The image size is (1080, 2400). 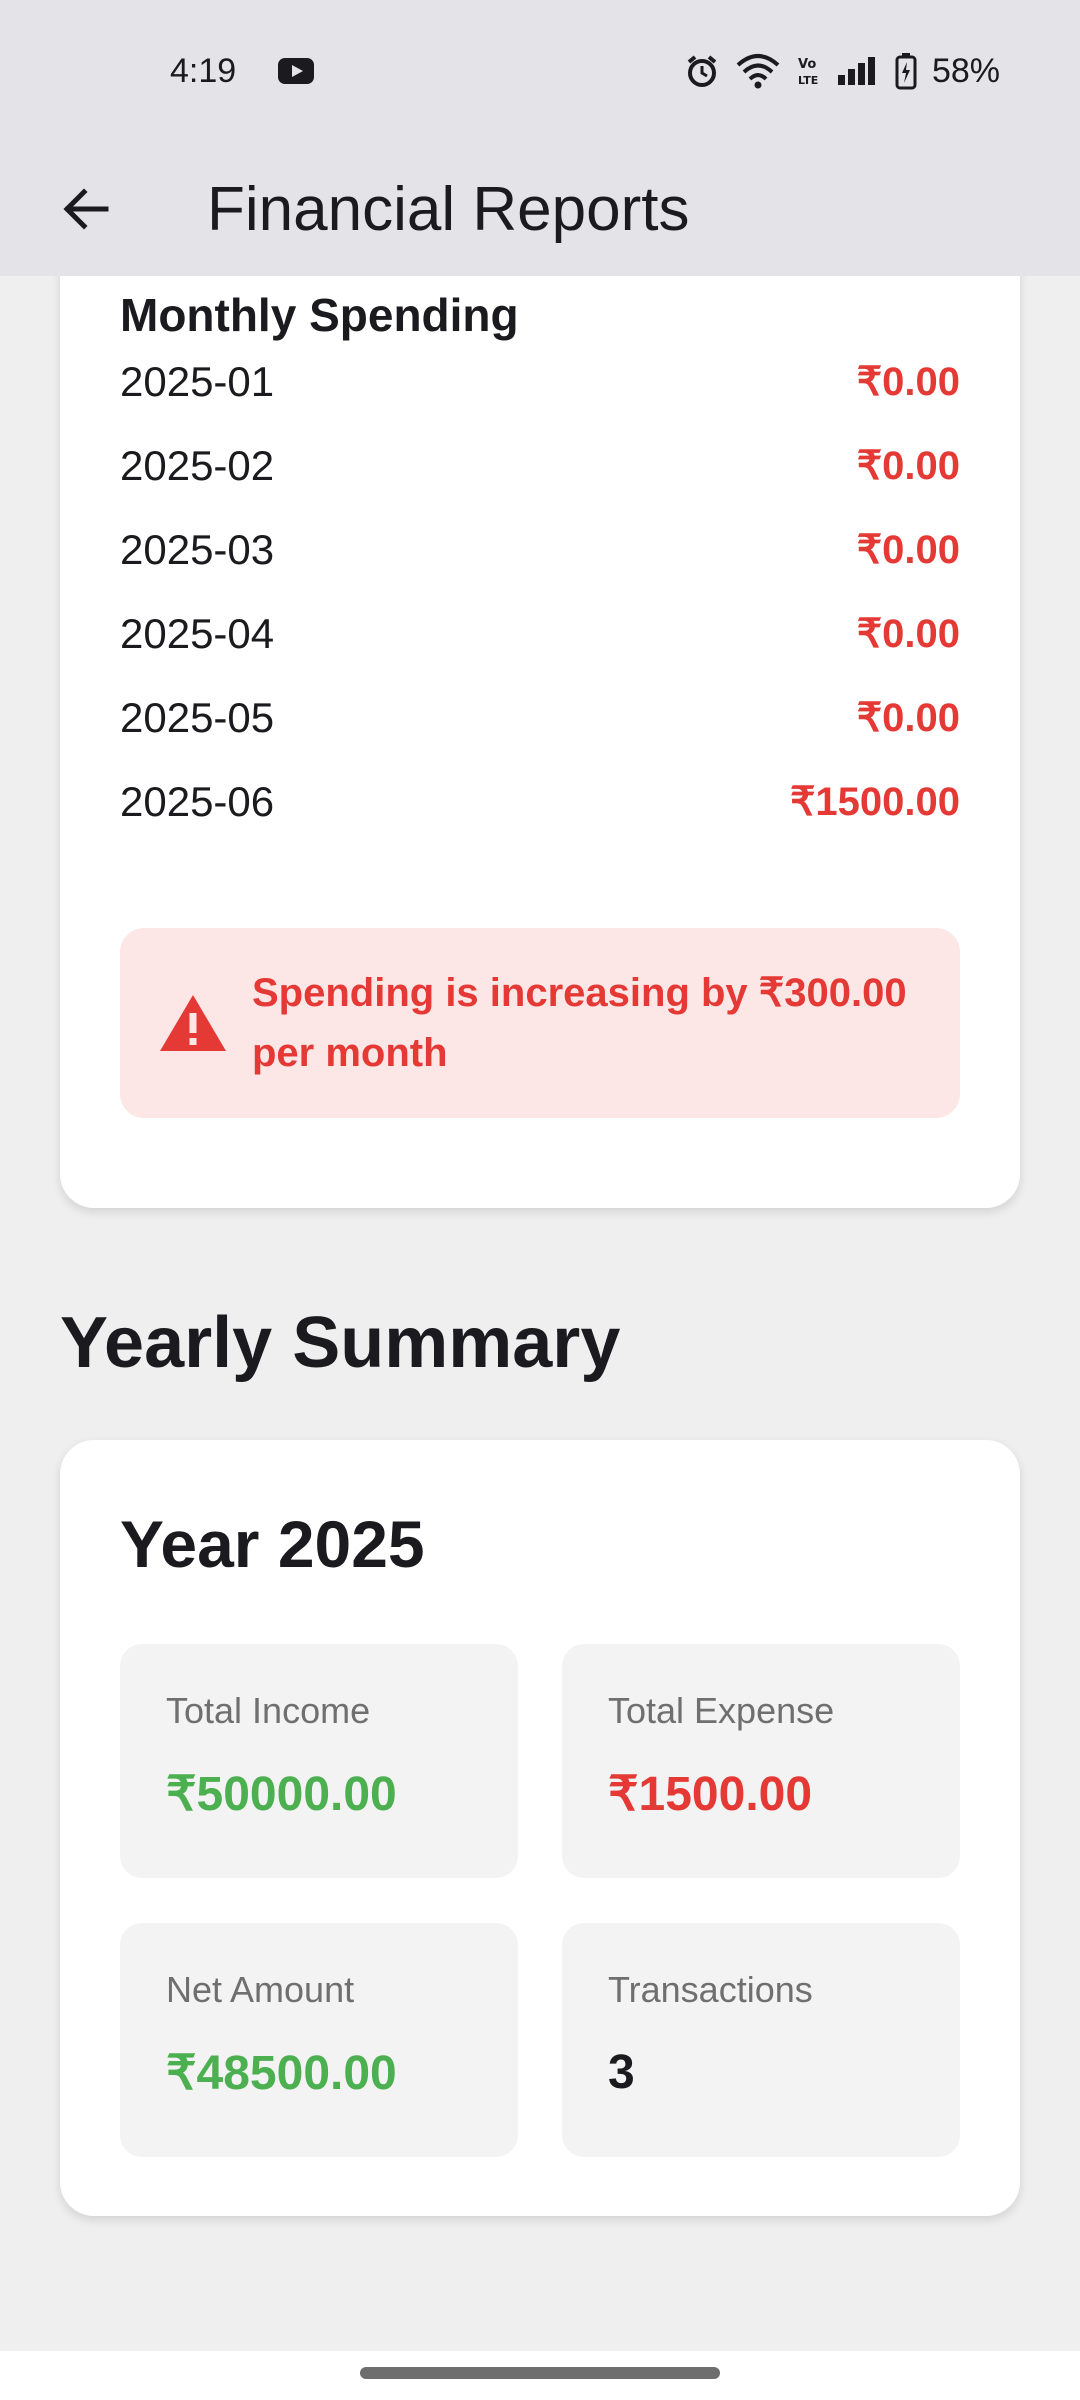 What do you see at coordinates (761, 2040) in the screenshot?
I see `transactions-tile: Transactions 3` at bounding box center [761, 2040].